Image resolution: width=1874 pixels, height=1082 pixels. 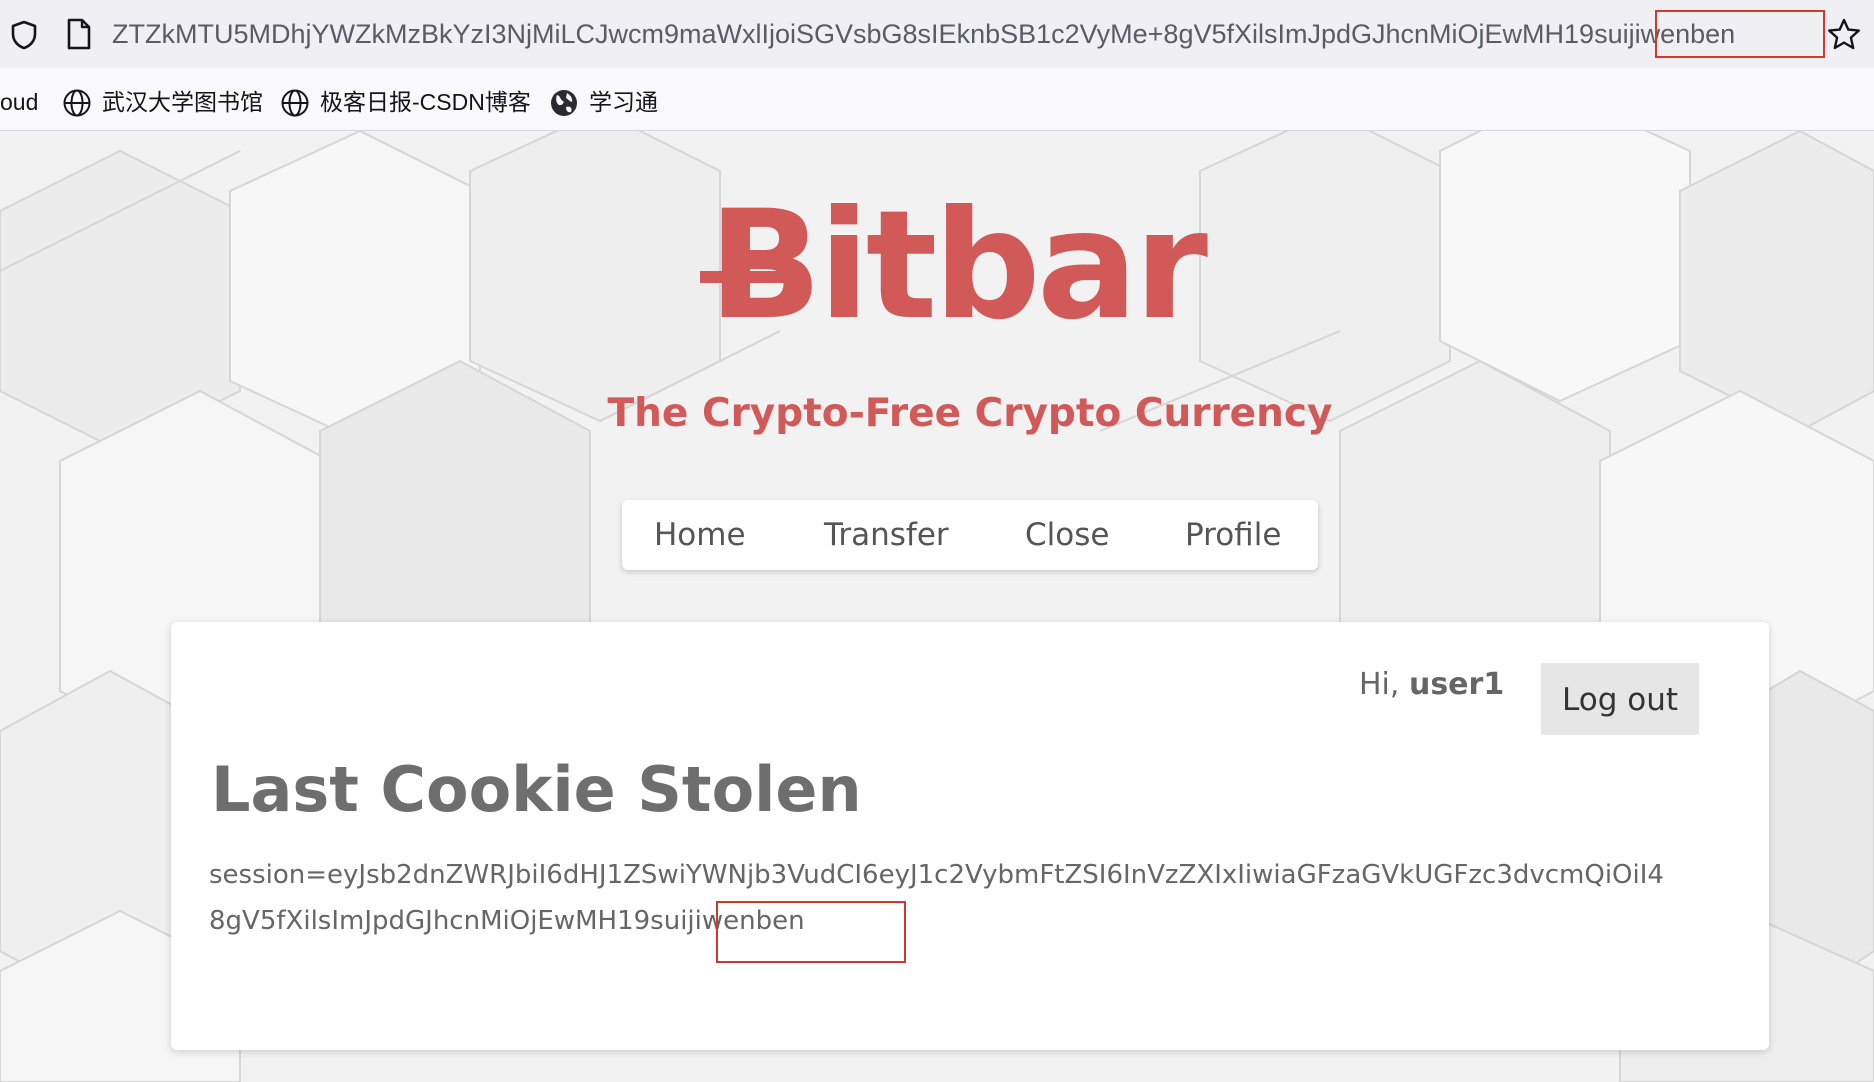 I want to click on url-annotation-box, so click(x=1740, y=34).